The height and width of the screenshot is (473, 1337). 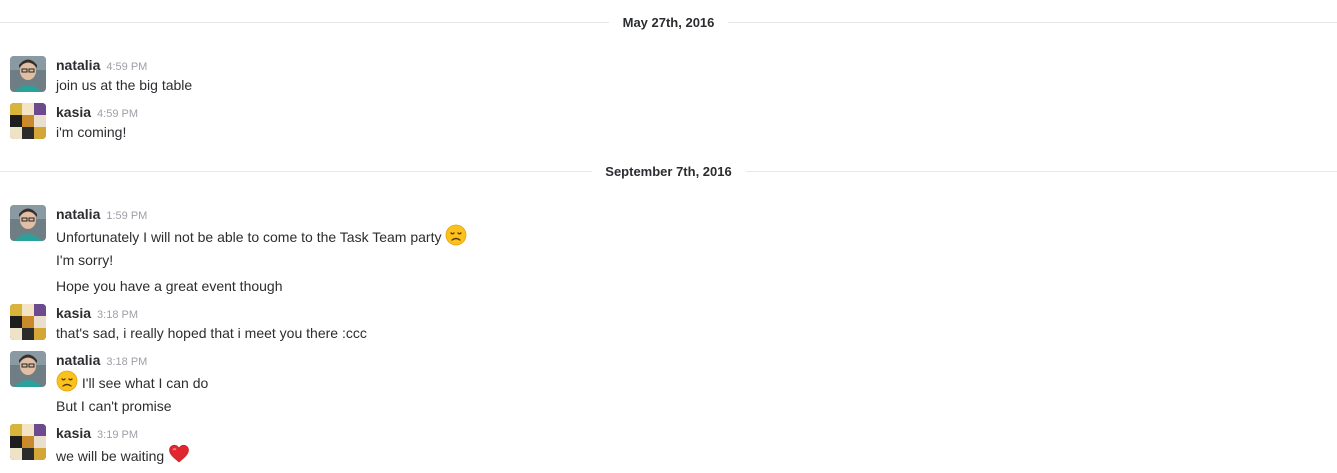 I want to click on red-heart-emoji, so click(x=179, y=454).